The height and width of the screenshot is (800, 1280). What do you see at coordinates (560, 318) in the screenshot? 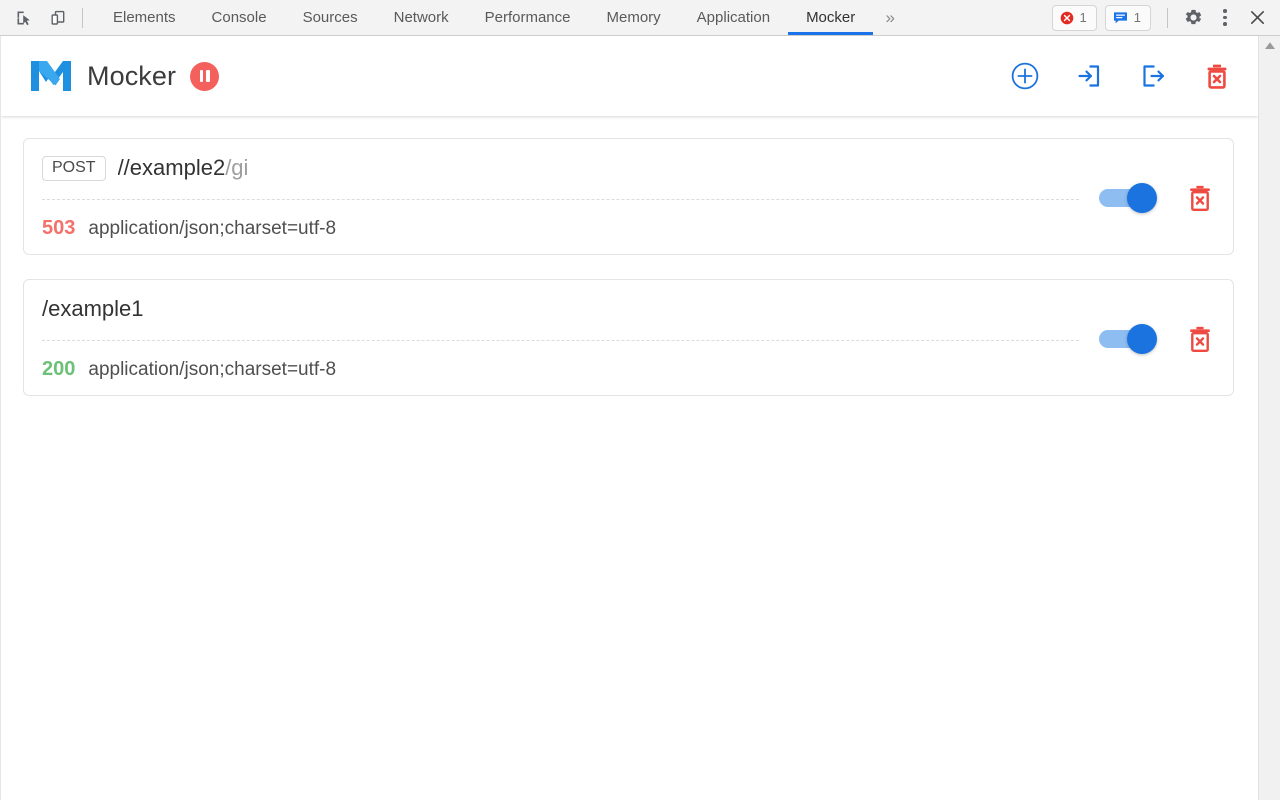
I see `mock-card-header: /example1` at bounding box center [560, 318].